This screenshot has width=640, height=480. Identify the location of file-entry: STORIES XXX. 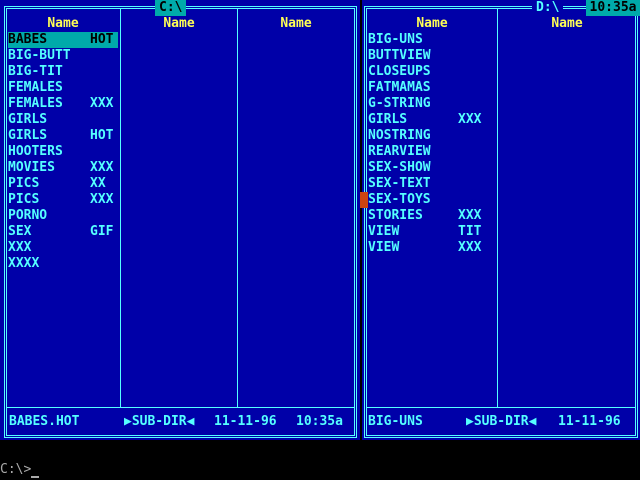
(424, 216).